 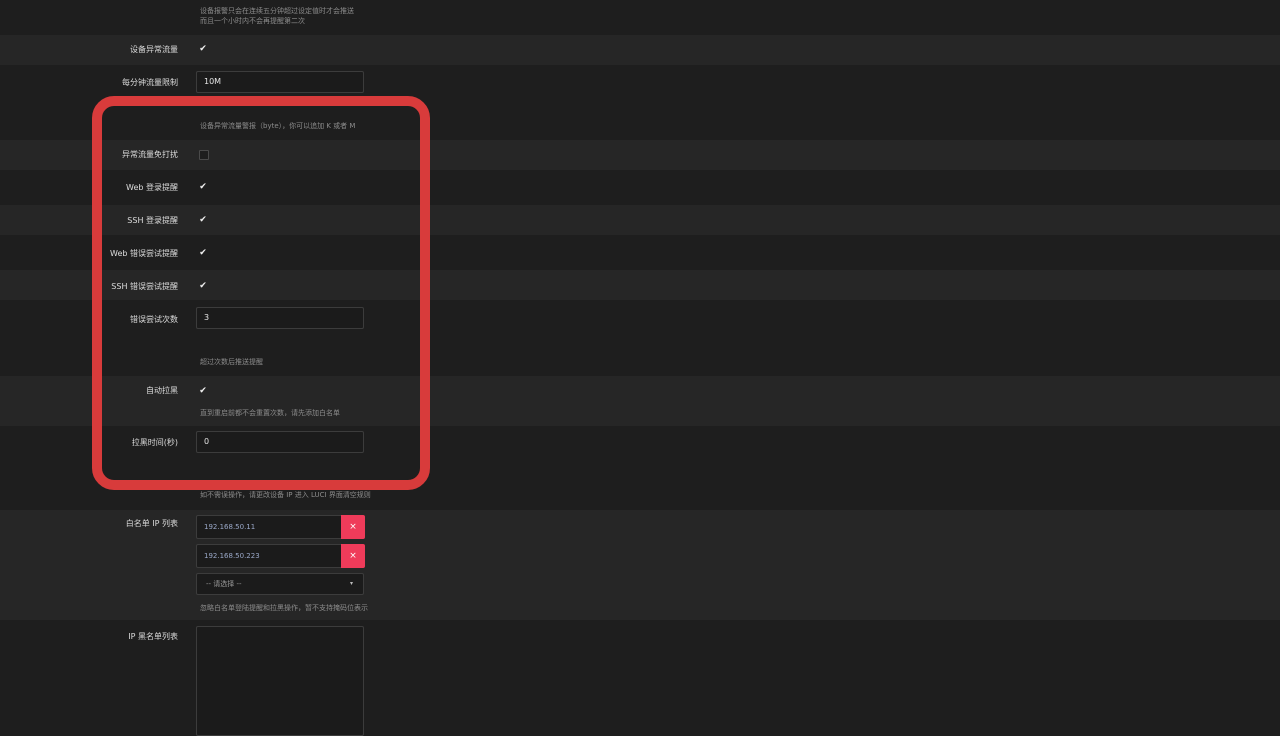 I want to click on top-hint-line2: 而且一个小时内不会再提醒第二次, so click(x=252, y=21).